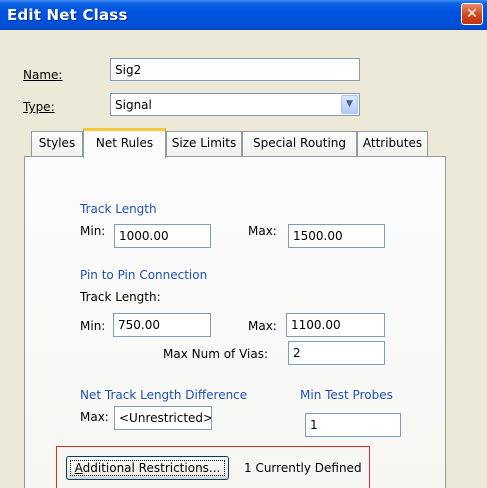  Describe the element at coordinates (162, 325) in the screenshot. I see `pin-to-pin-min-input: 750.00` at that location.